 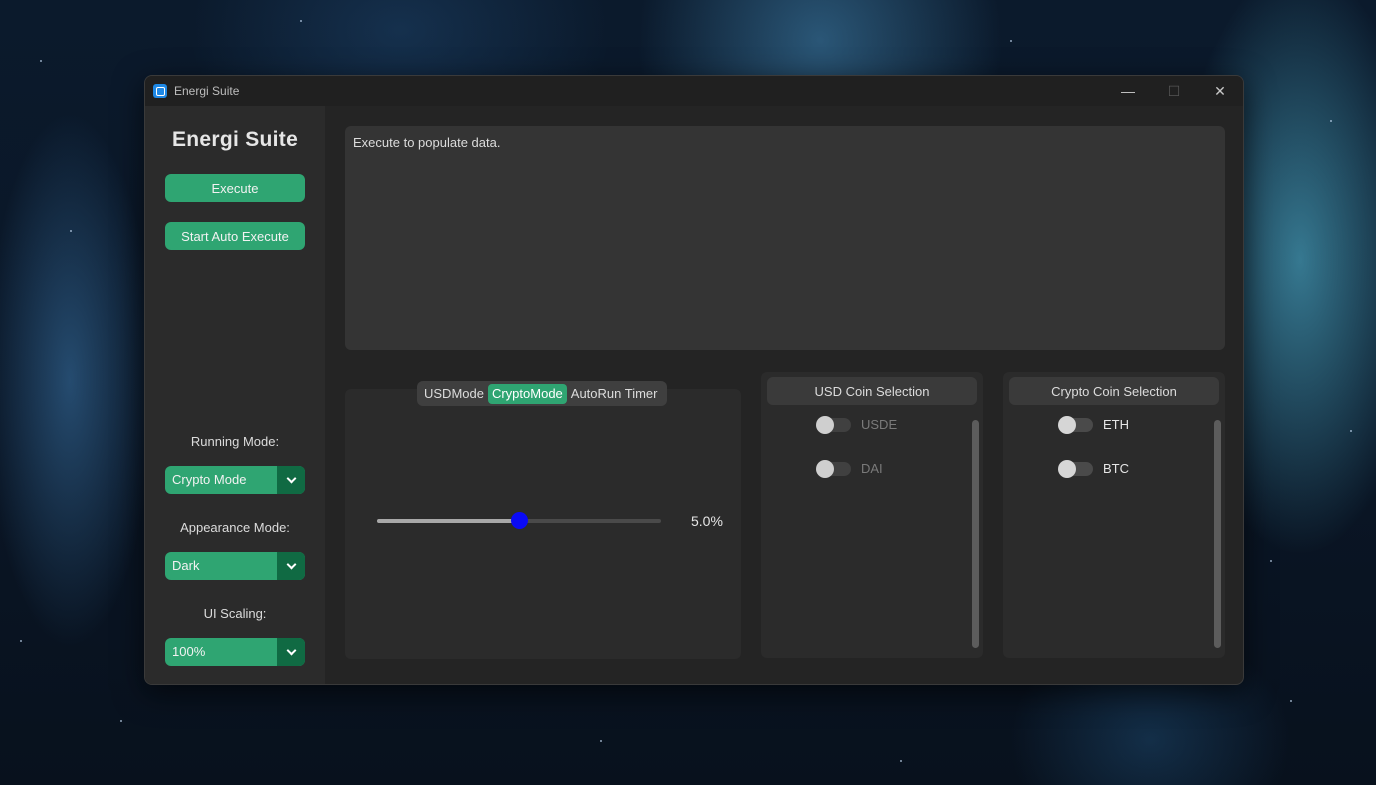 What do you see at coordinates (857, 424) in the screenshot?
I see `usde-switch: USDE` at bounding box center [857, 424].